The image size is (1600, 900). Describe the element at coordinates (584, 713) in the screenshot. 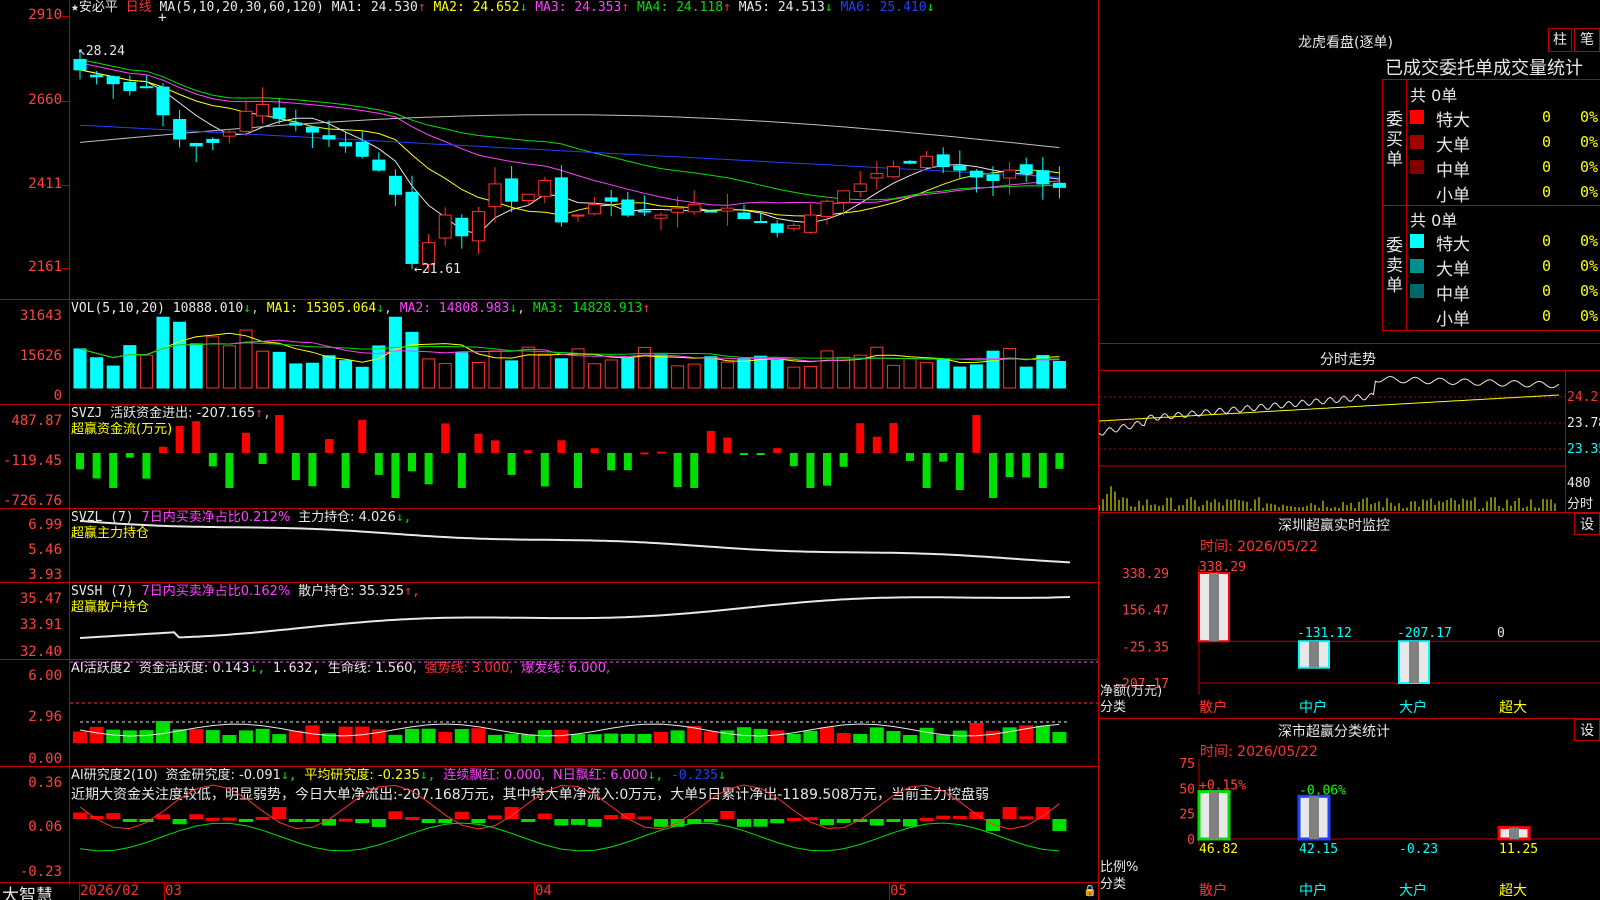

I see `ai-activity-chart` at that location.